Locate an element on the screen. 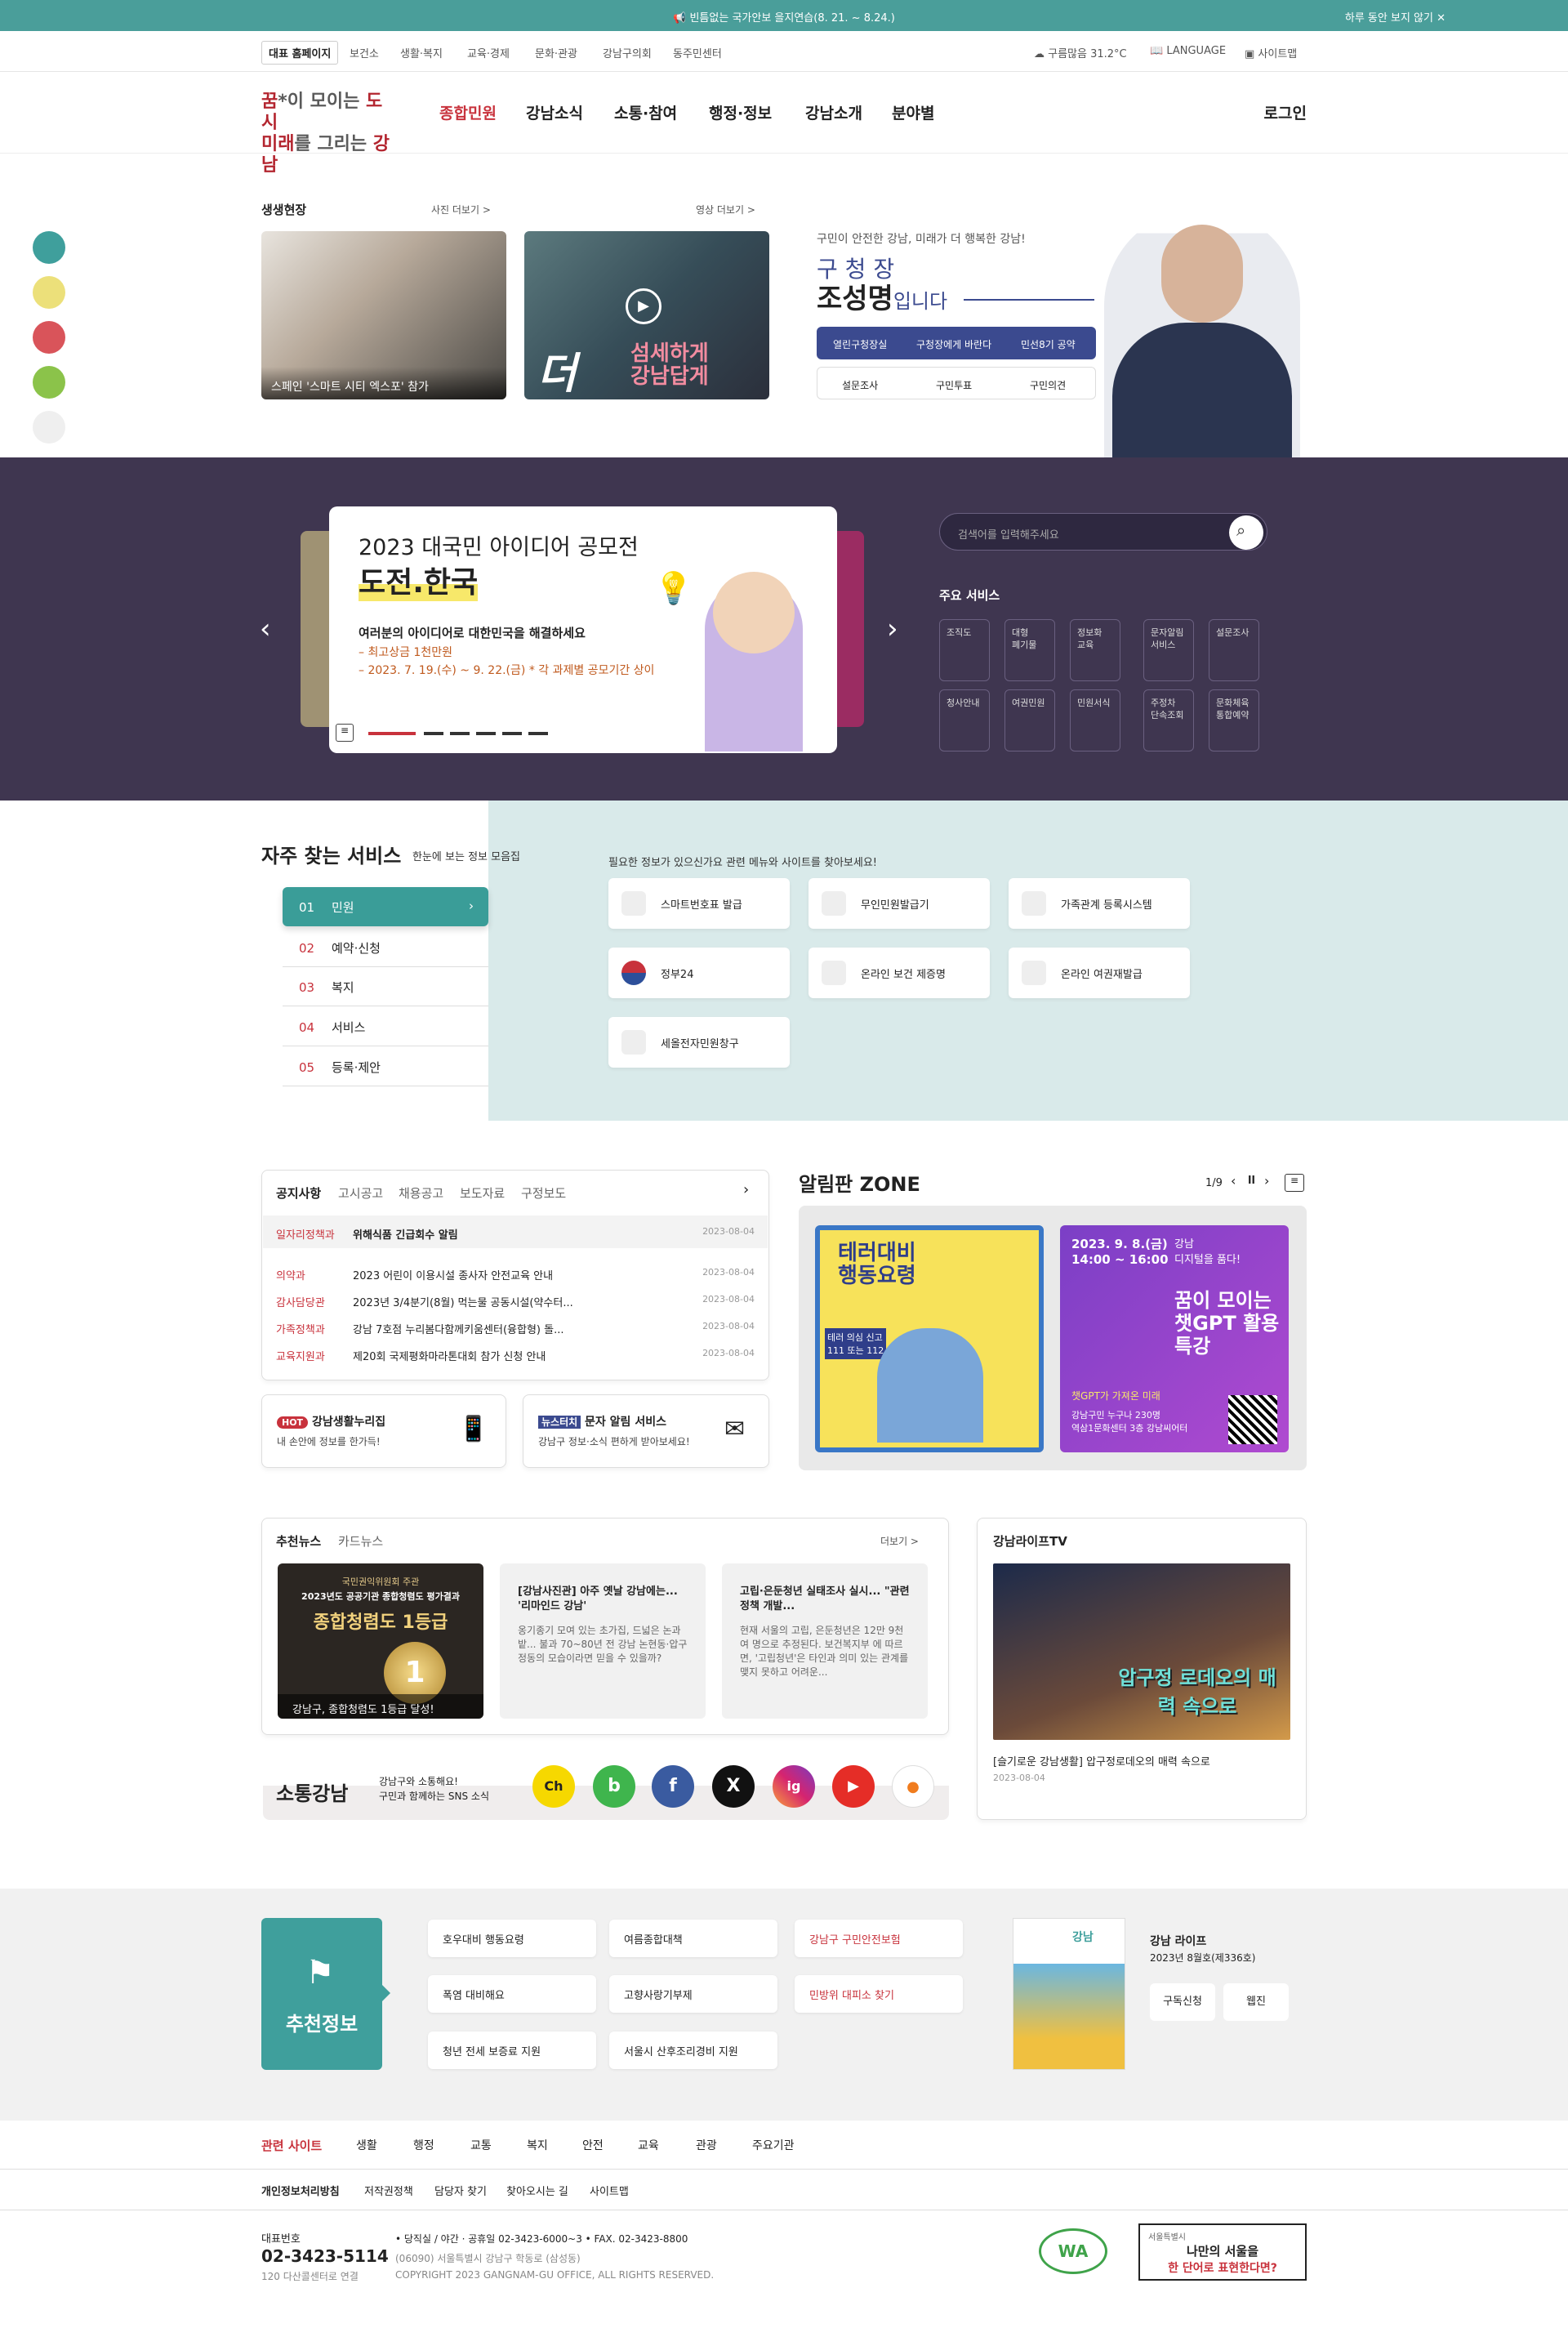 The width and height of the screenshot is (1568, 2337). service-guide: 청사안내 is located at coordinates (964, 720).